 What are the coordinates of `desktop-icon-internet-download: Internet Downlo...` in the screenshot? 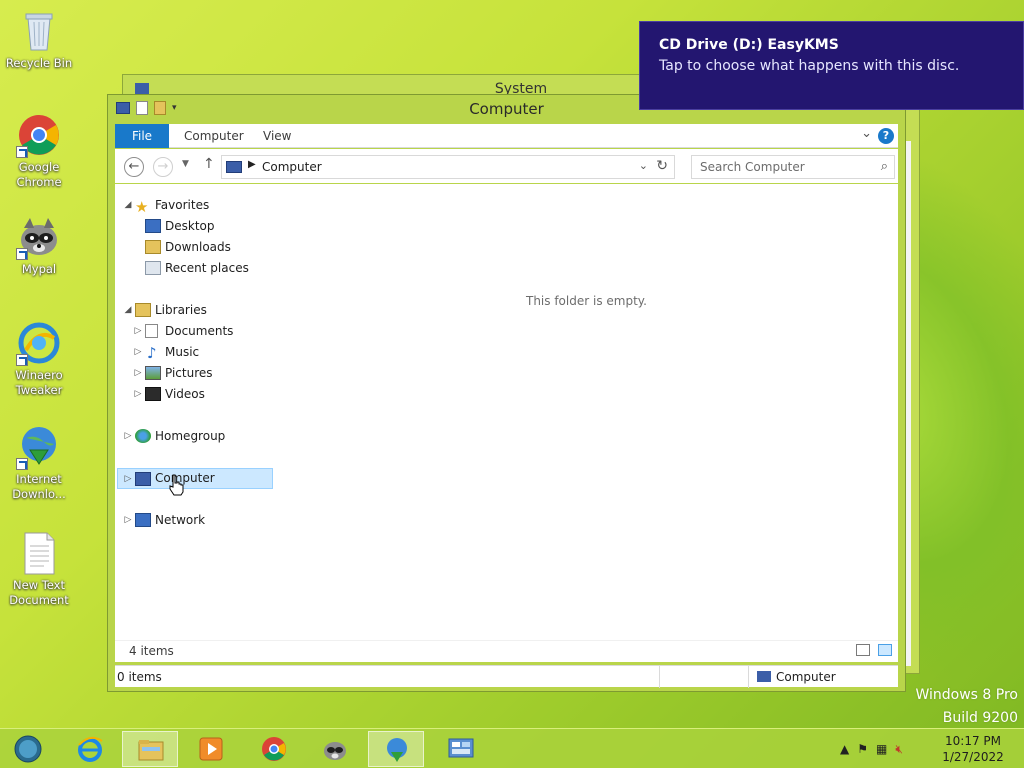 It's located at (39, 463).